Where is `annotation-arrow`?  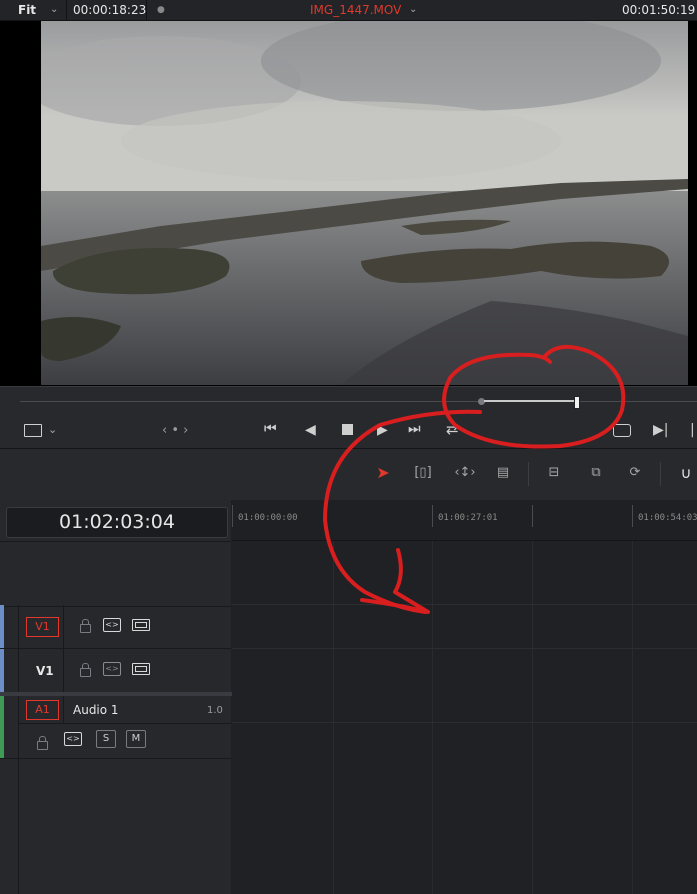
annotation-arrow is located at coordinates (402, 511).